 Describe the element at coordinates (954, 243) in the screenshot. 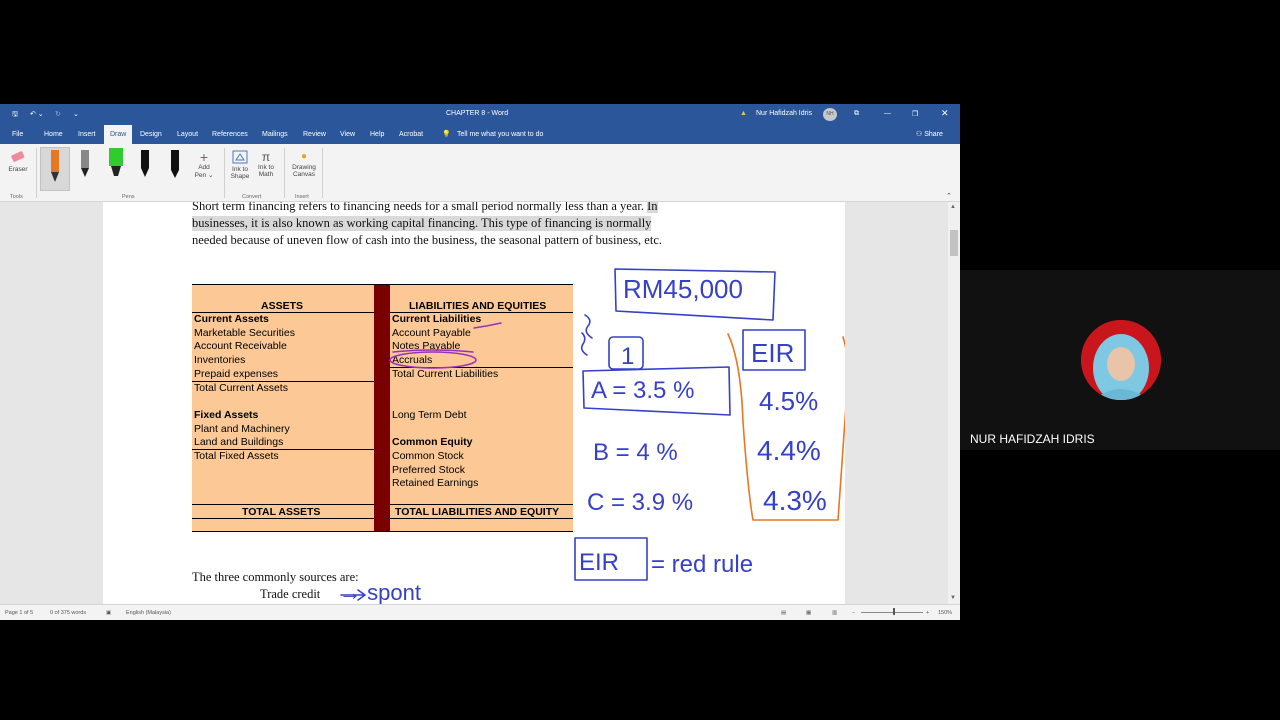

I see `scroll-thumb` at that location.